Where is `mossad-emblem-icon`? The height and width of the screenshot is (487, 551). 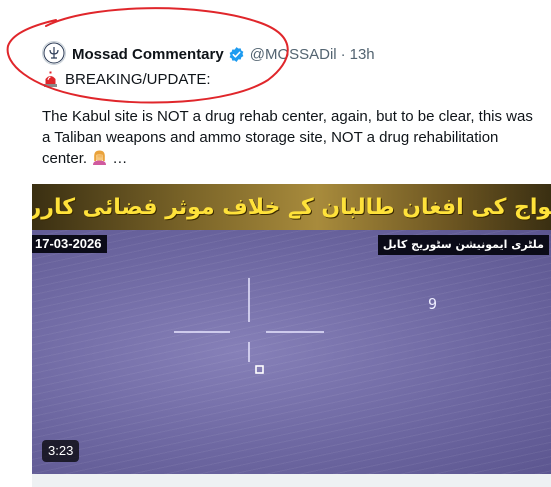 mossad-emblem-icon is located at coordinates (54, 53).